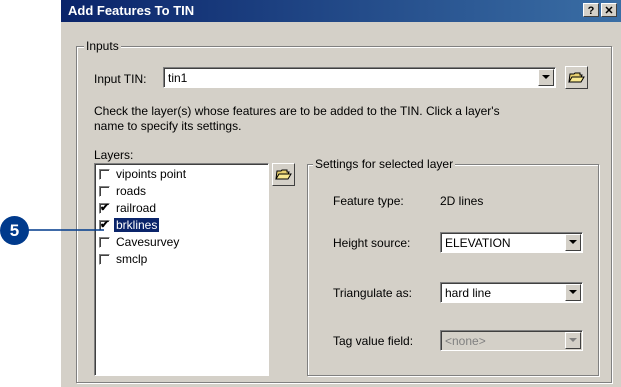  Describe the element at coordinates (66, 230) in the screenshot. I see `callout-leader-line` at that location.